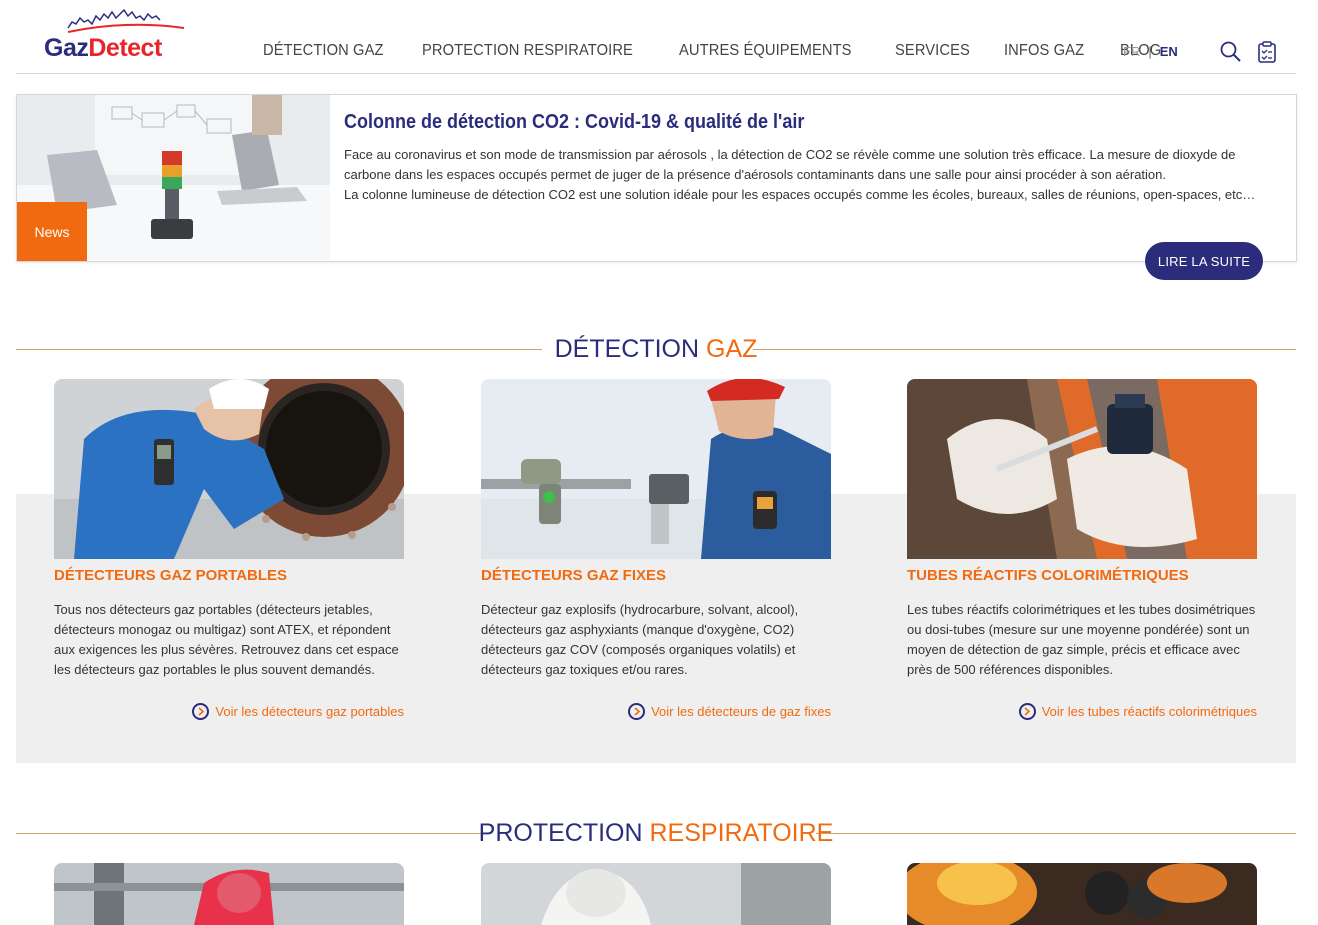  I want to click on logo-part2: Detect, so click(125, 48).